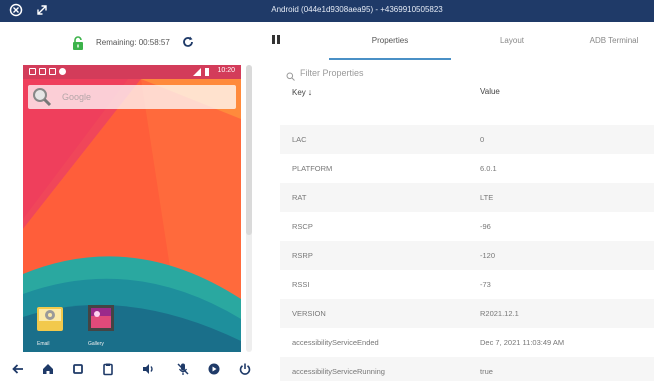 This screenshot has height=381, width=654. Describe the element at coordinates (78, 370) in the screenshot. I see `square-icon` at that location.